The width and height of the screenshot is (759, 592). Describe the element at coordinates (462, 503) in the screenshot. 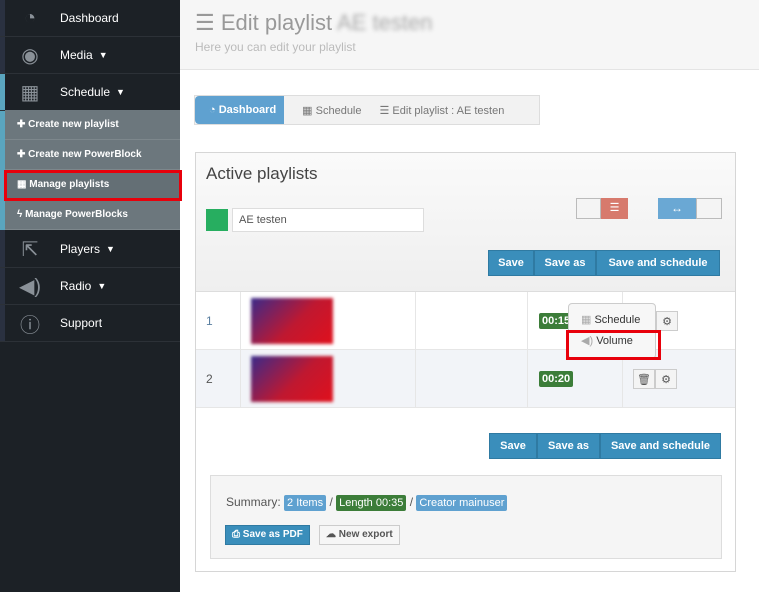

I see `creator-badge: Creator mainuser` at that location.